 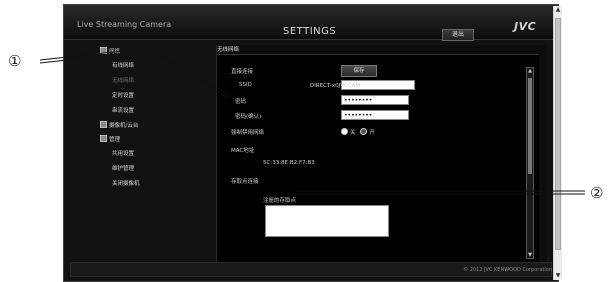 What do you see at coordinates (15, 61) in the screenshot?
I see `callout-1: ①` at bounding box center [15, 61].